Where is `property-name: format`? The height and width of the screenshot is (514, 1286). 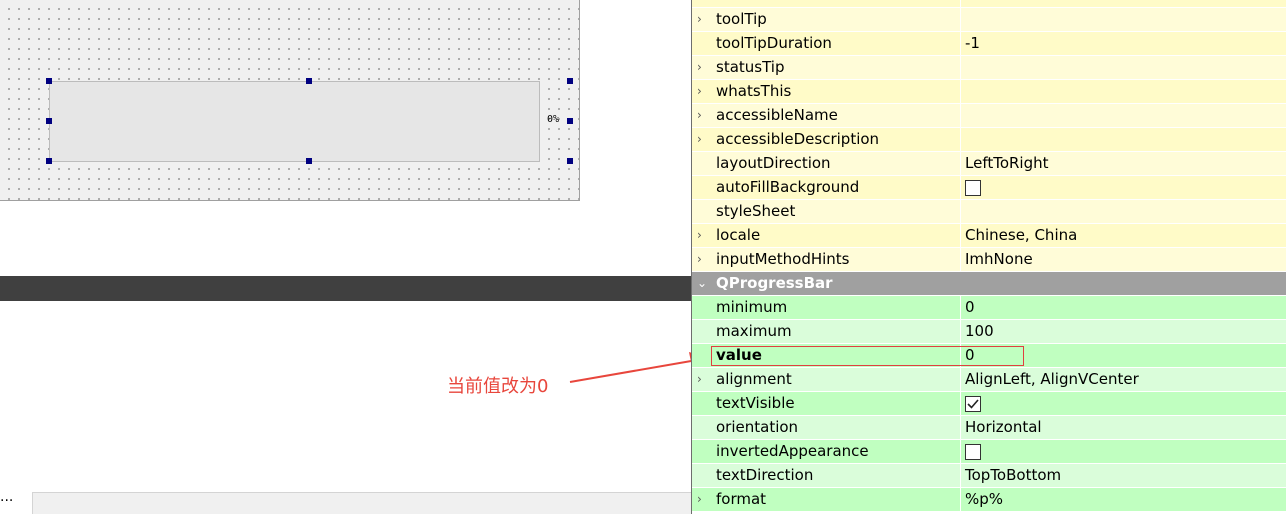 property-name: format is located at coordinates (741, 499).